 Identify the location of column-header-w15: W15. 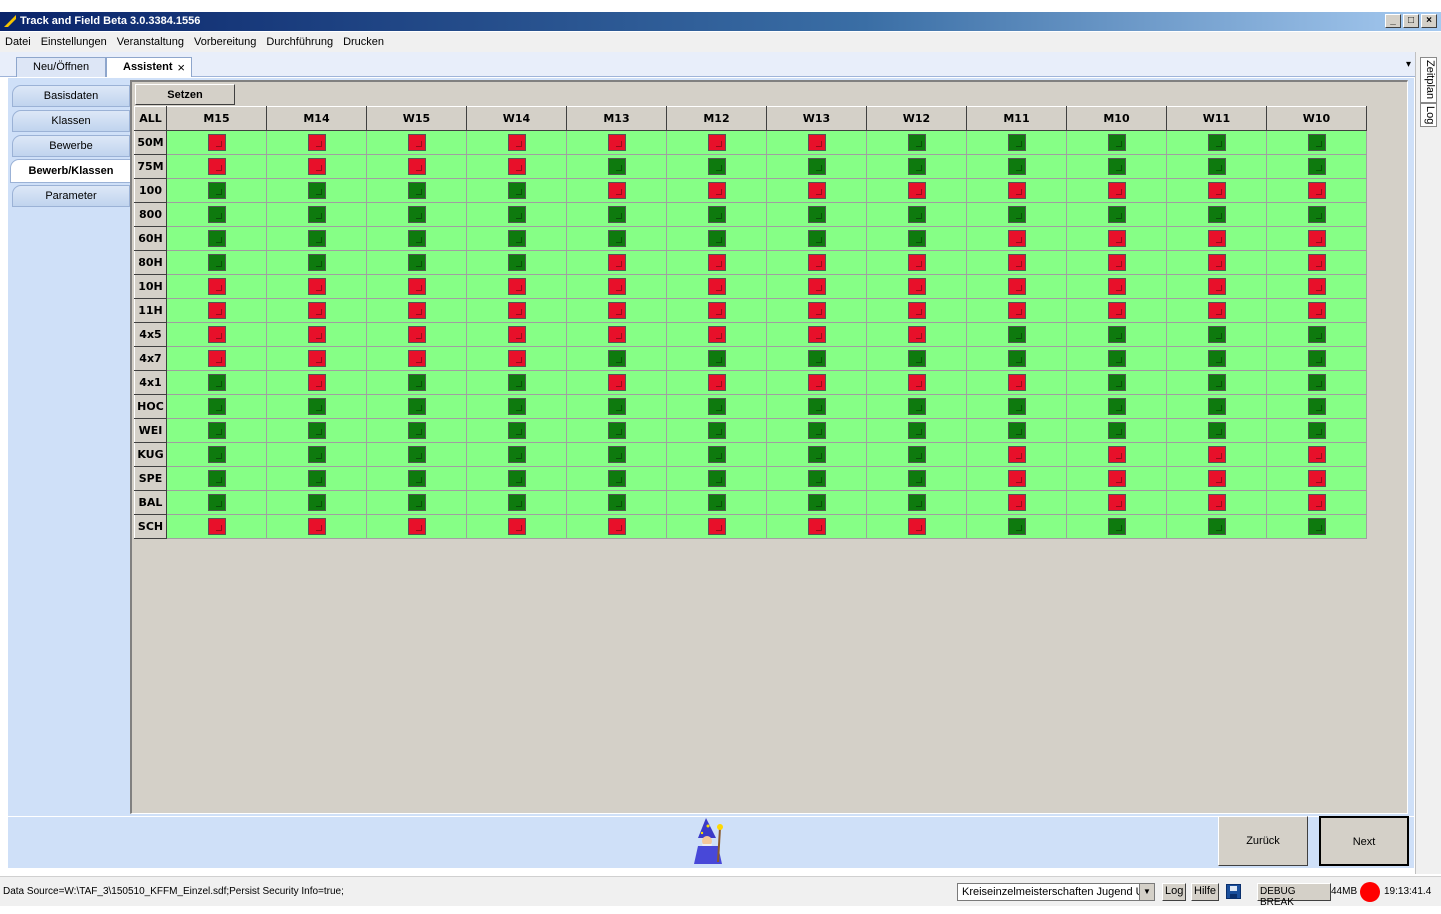
(416, 118).